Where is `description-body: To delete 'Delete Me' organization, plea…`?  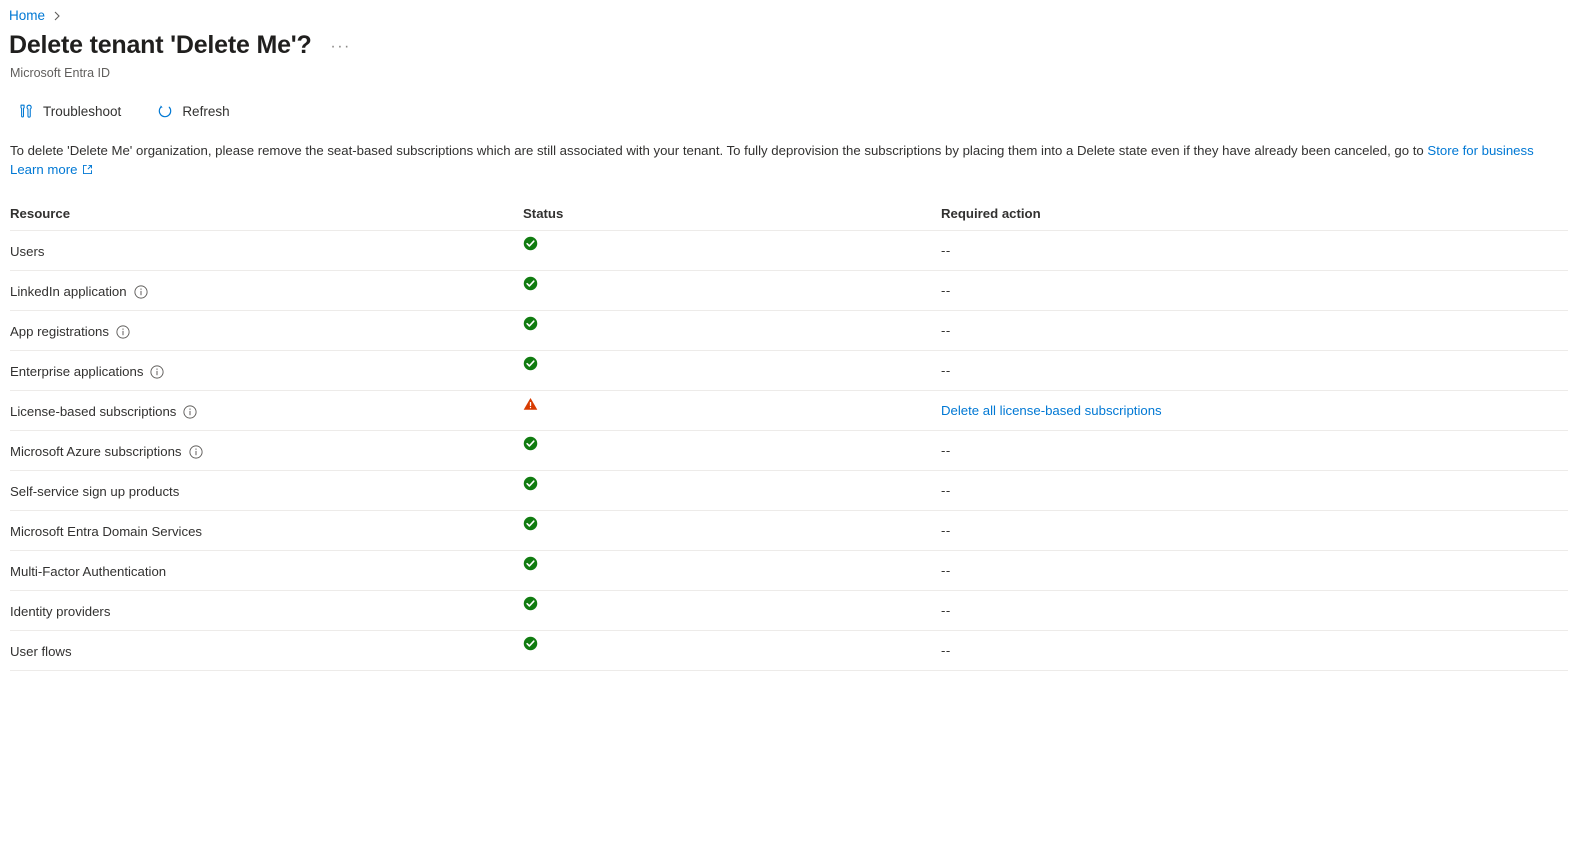 description-body: To delete 'Delete Me' organization, plea… is located at coordinates (719, 150).